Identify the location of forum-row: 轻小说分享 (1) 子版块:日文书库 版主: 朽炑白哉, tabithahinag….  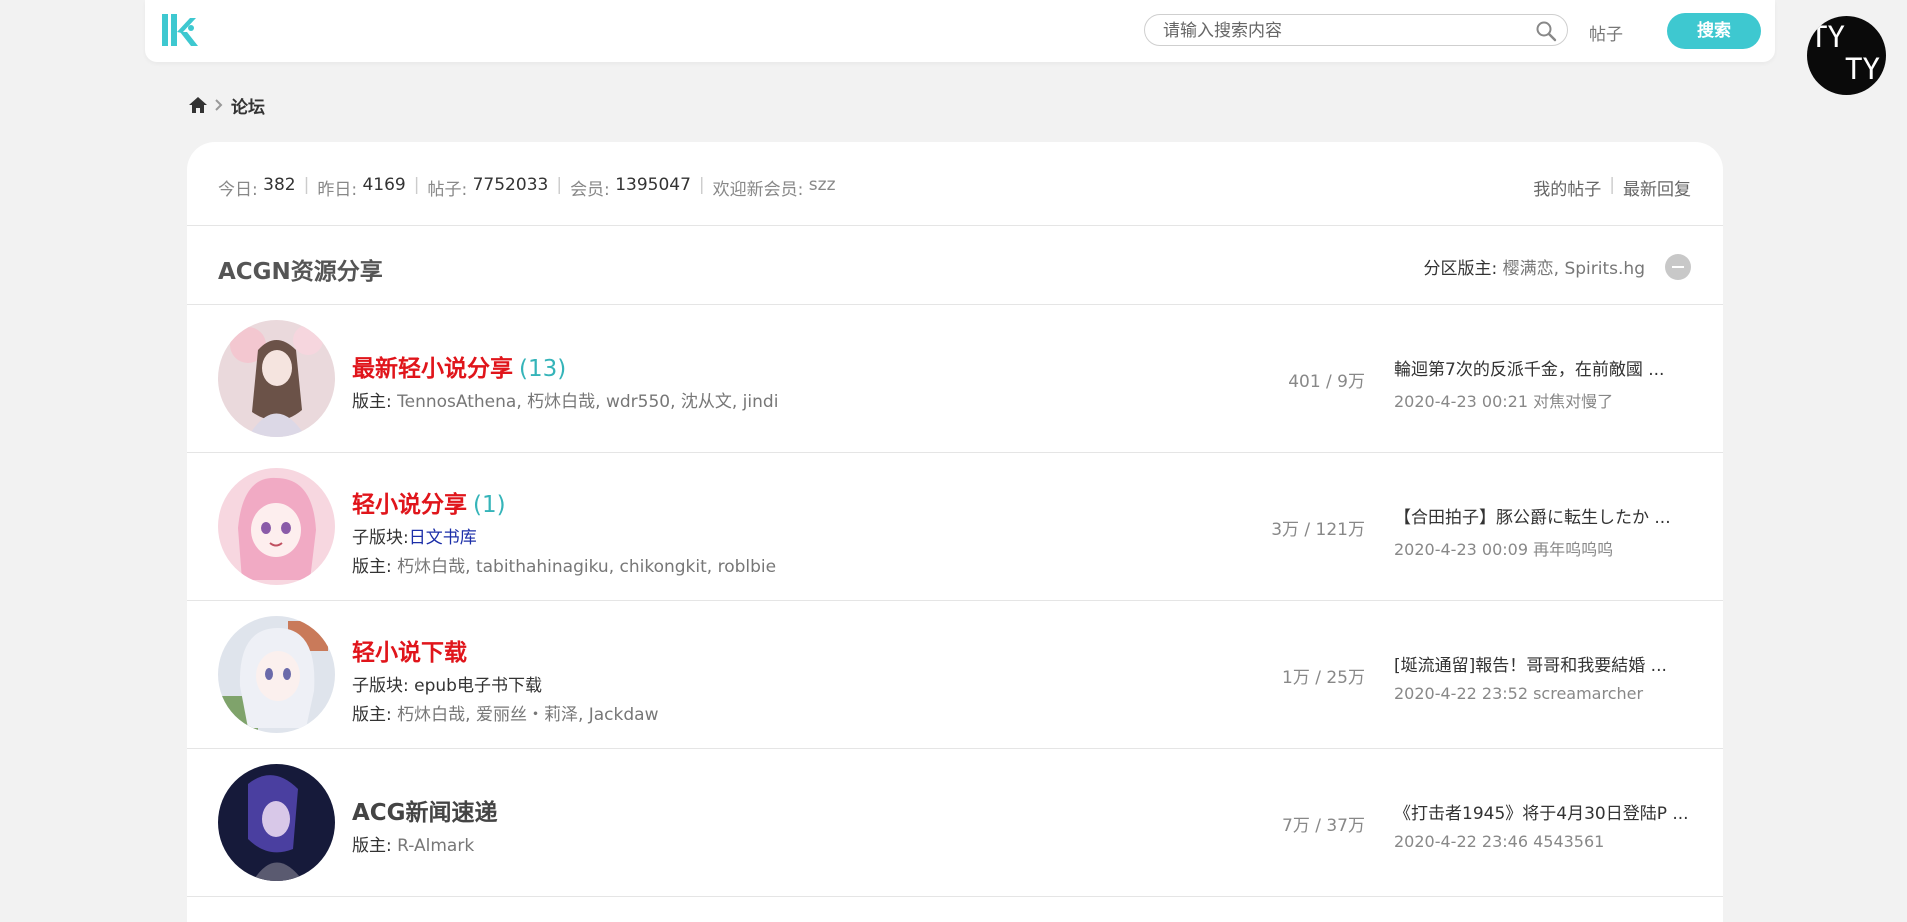
(955, 527).